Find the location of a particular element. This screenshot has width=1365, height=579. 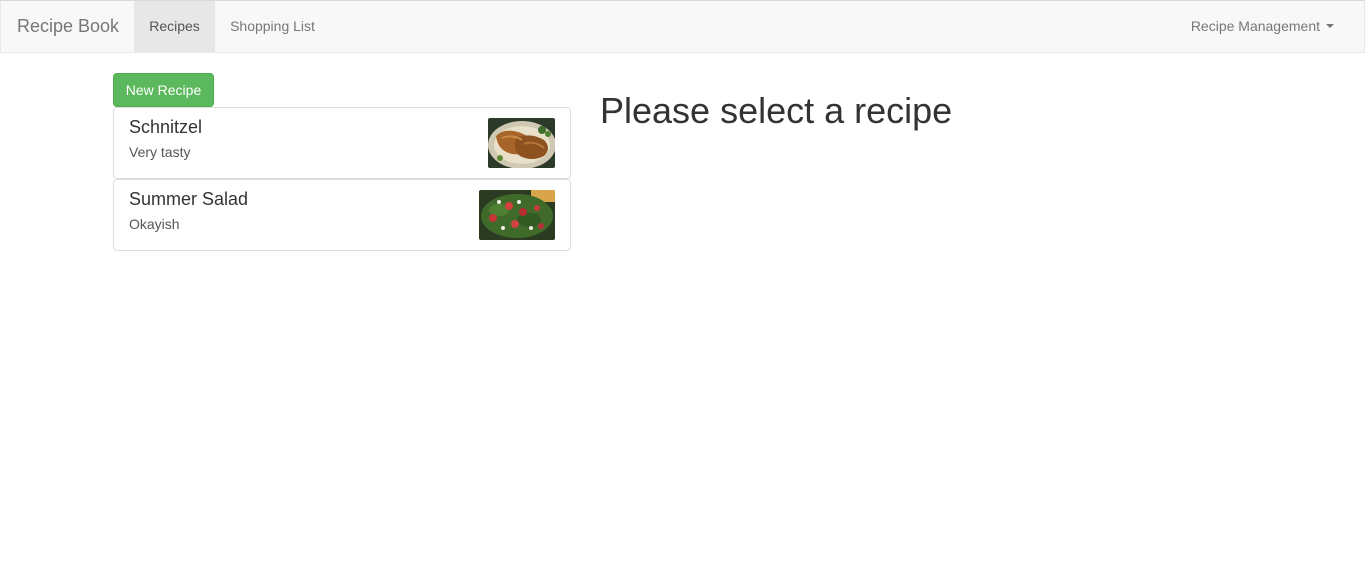

recipe-management-dropdown: Recipe Management is located at coordinates (1262, 26).